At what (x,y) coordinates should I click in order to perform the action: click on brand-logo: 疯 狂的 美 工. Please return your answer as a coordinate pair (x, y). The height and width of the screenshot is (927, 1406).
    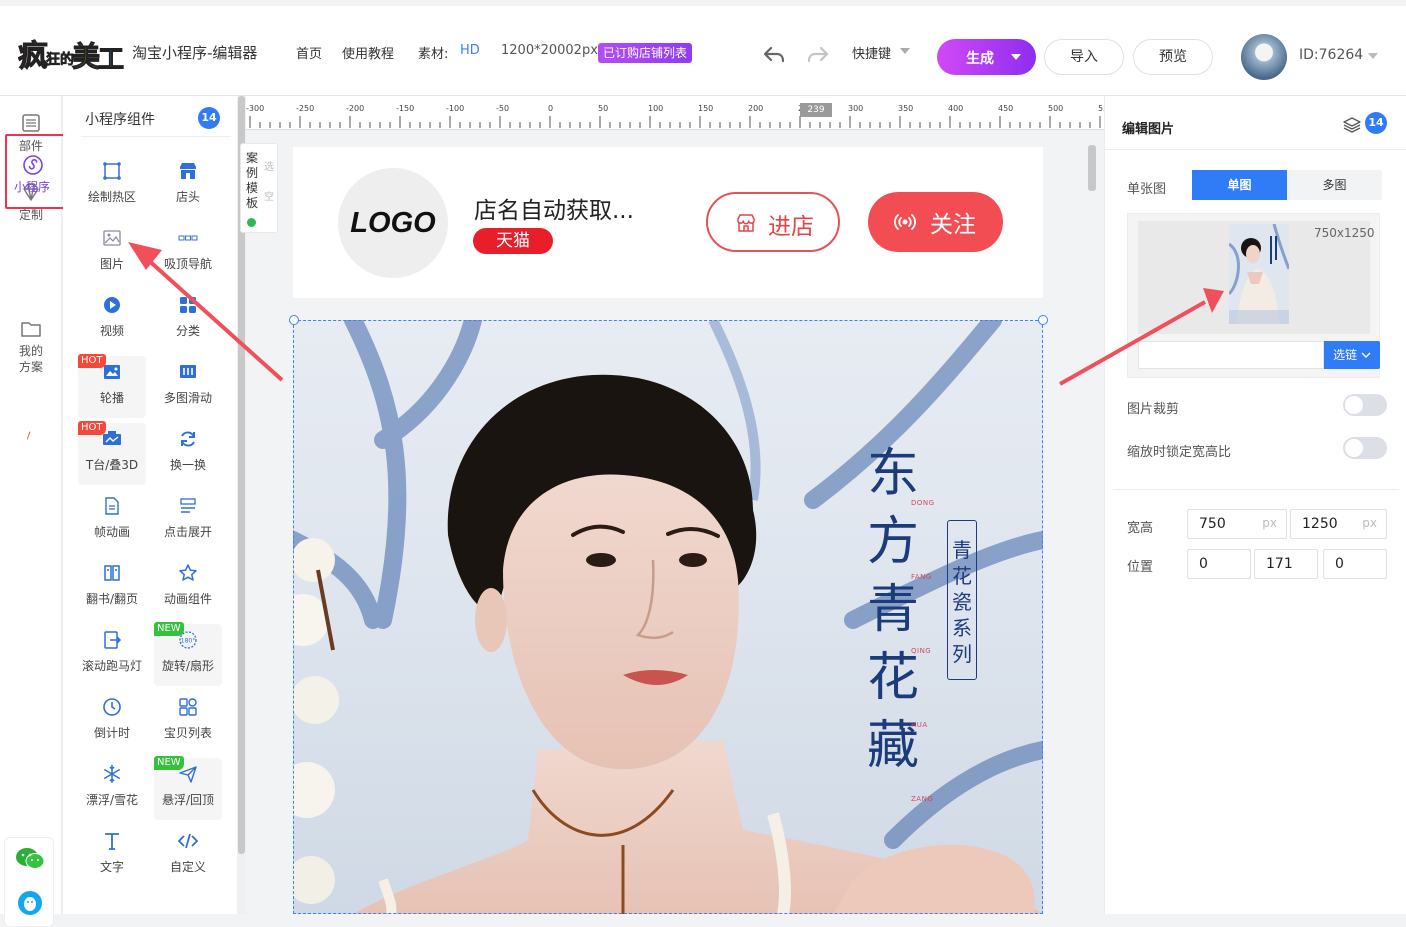
    Looking at the image, I should click on (71, 52).